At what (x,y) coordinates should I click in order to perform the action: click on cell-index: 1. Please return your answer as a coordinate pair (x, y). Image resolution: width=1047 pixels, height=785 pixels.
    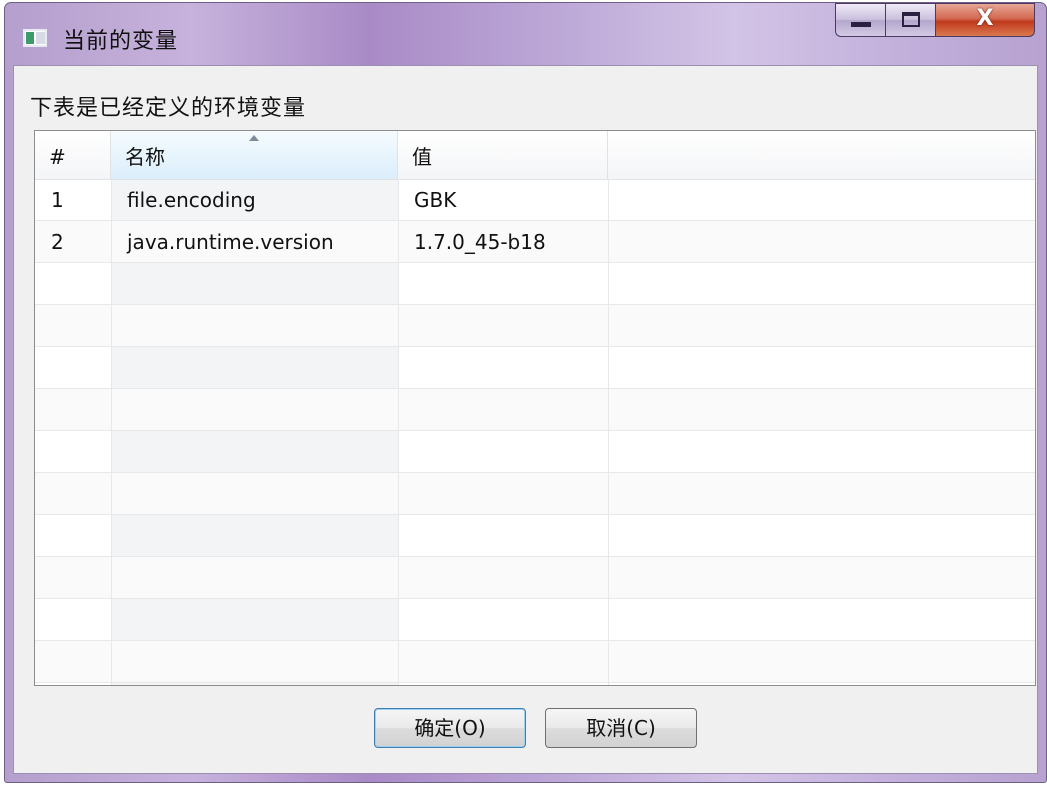
    Looking at the image, I should click on (57, 200).